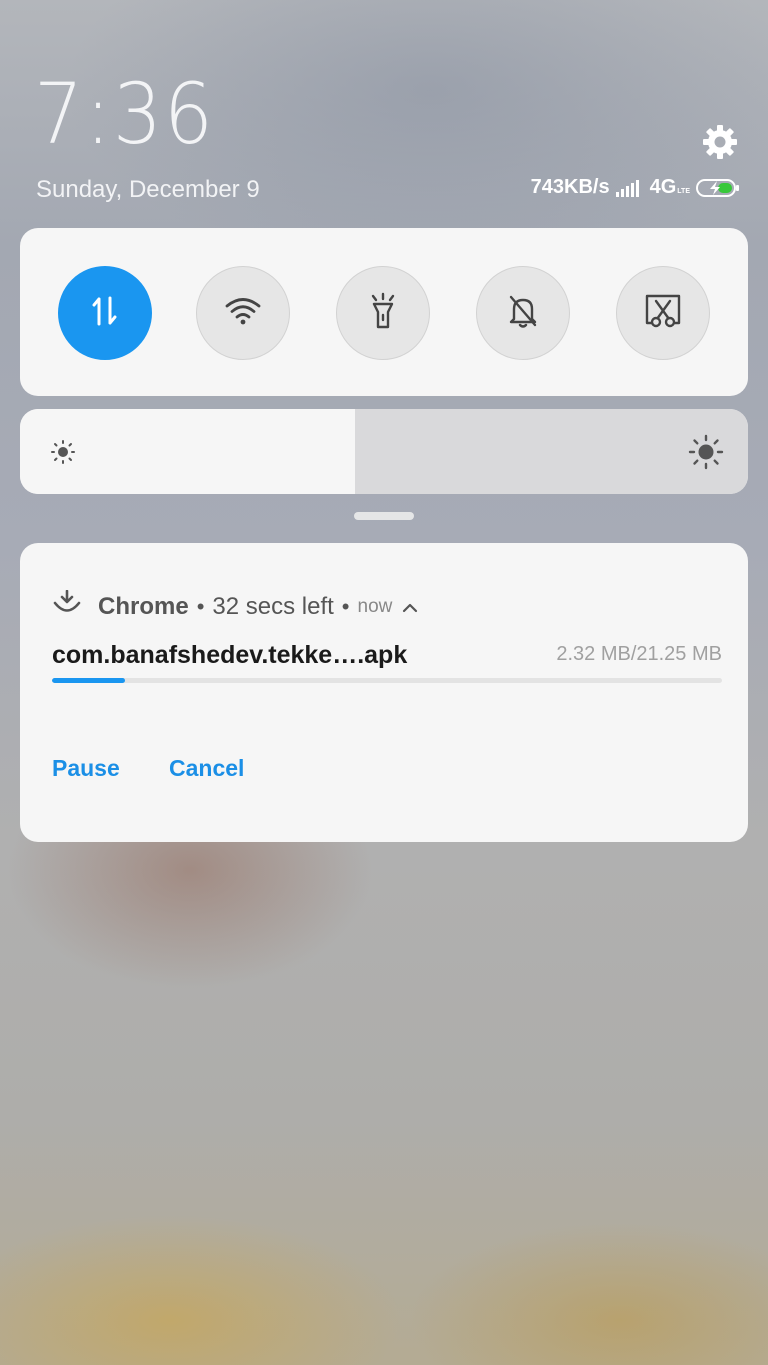  What do you see at coordinates (148, 189) in the screenshot?
I see `date-label: Sunday, December 9` at bounding box center [148, 189].